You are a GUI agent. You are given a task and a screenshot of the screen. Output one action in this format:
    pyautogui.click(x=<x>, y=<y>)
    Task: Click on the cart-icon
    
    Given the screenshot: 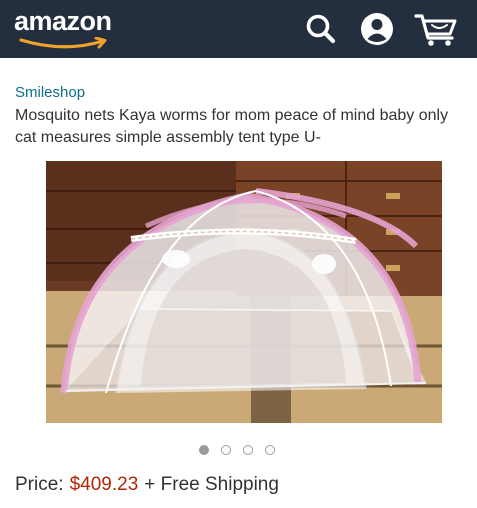 What is the action you would take?
    pyautogui.click(x=435, y=30)
    